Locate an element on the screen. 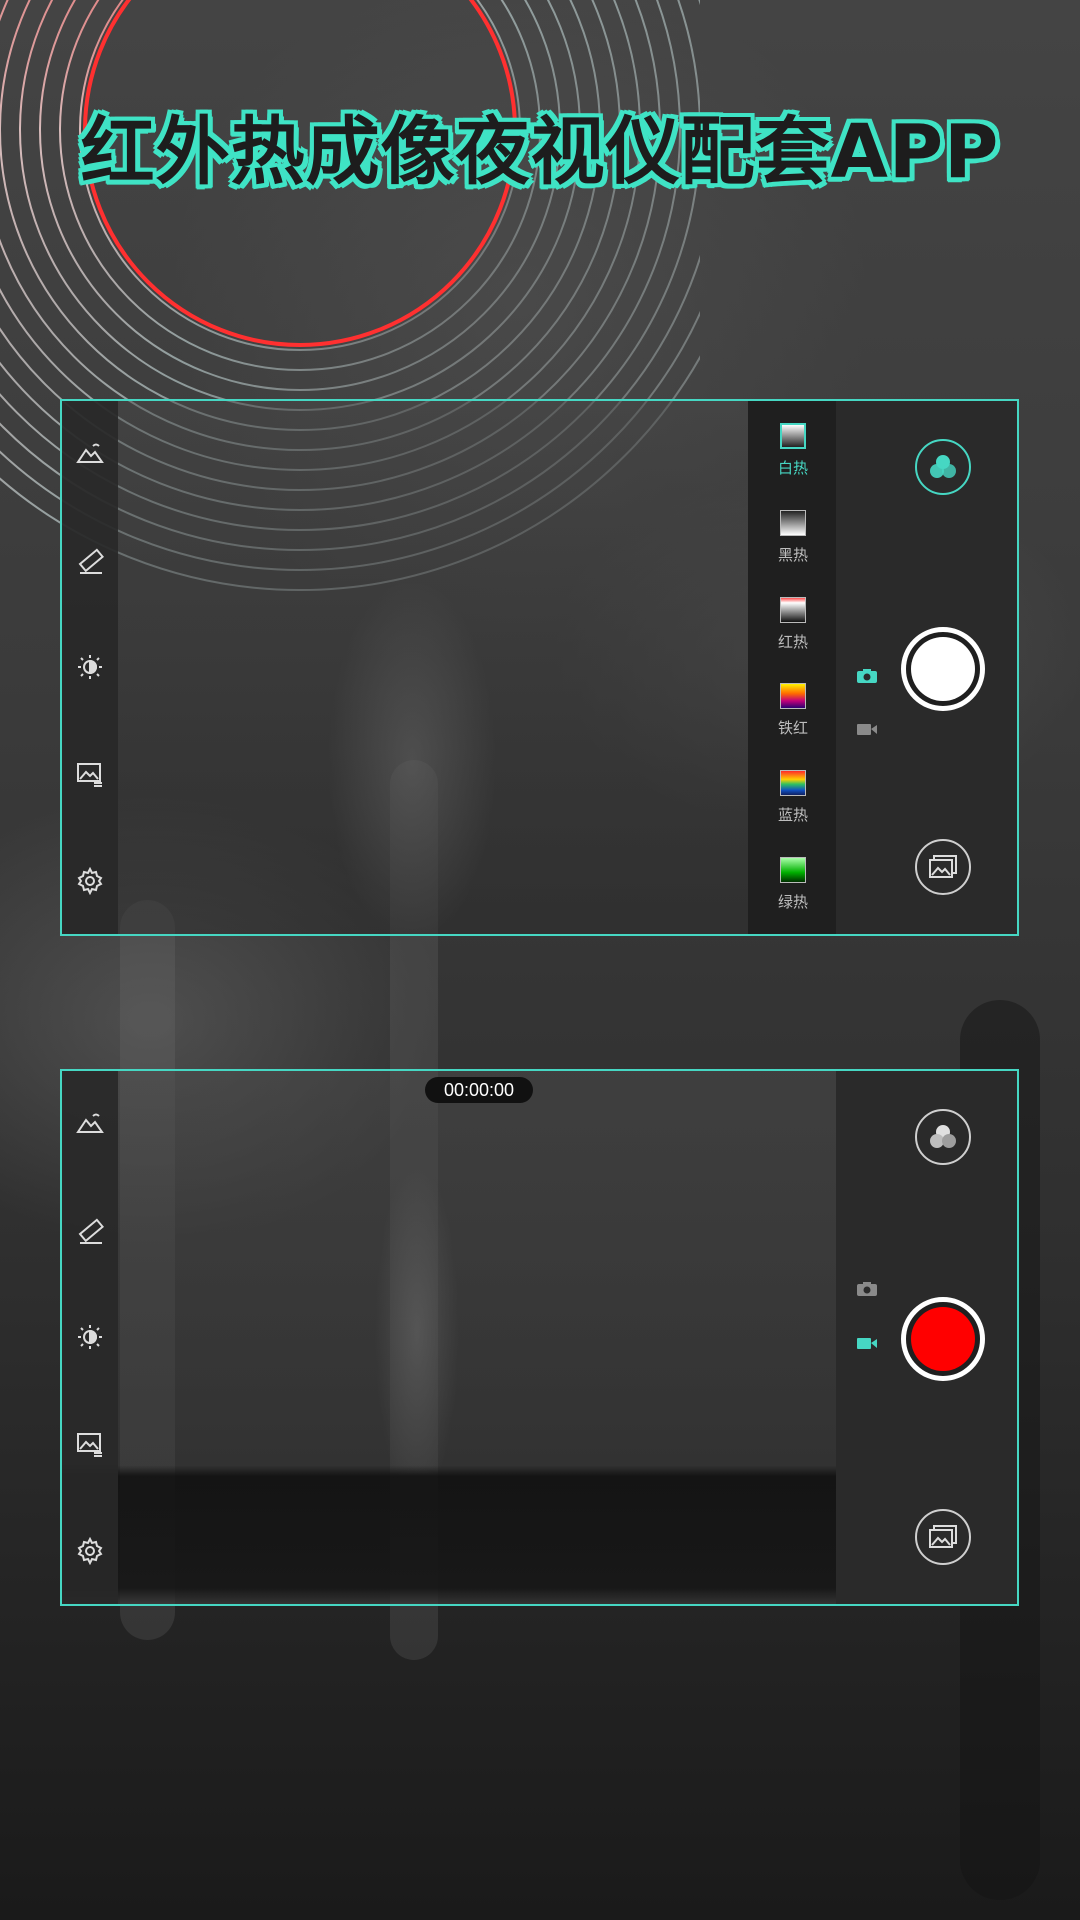 The width and height of the screenshot is (1080, 1920). record-button is located at coordinates (943, 1339).